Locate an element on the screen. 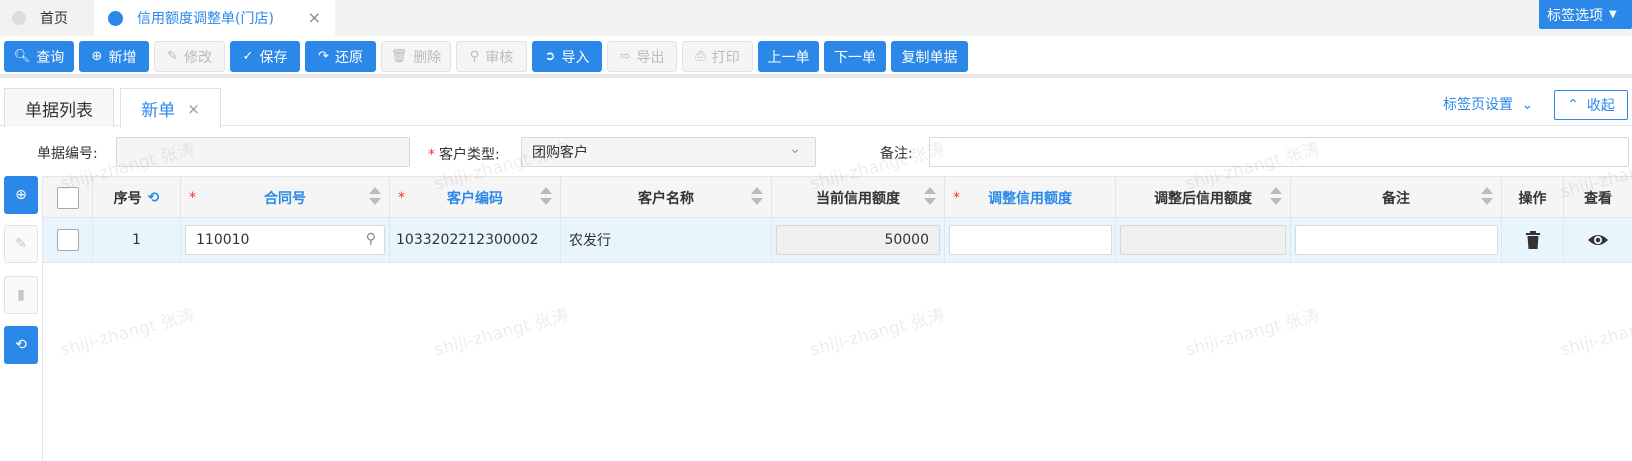  next-doc-button: 下一单 is located at coordinates (855, 56).